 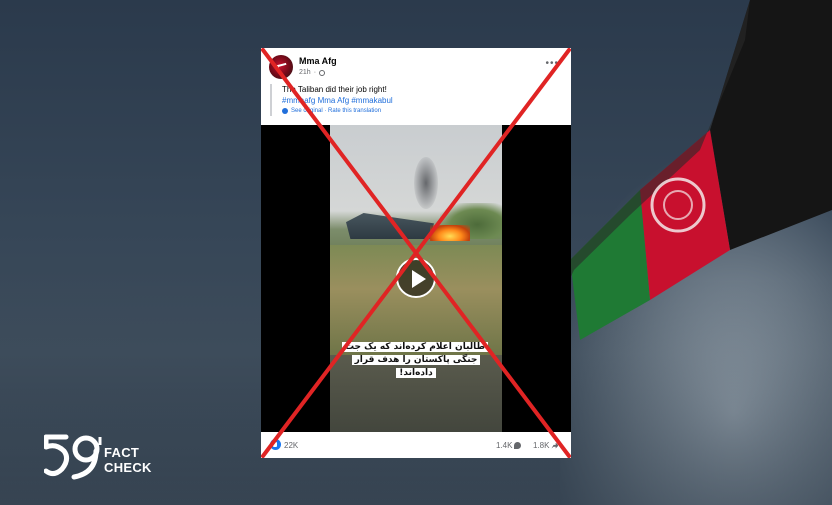 What do you see at coordinates (275, 444) in the screenshot?
I see `like-icon` at bounding box center [275, 444].